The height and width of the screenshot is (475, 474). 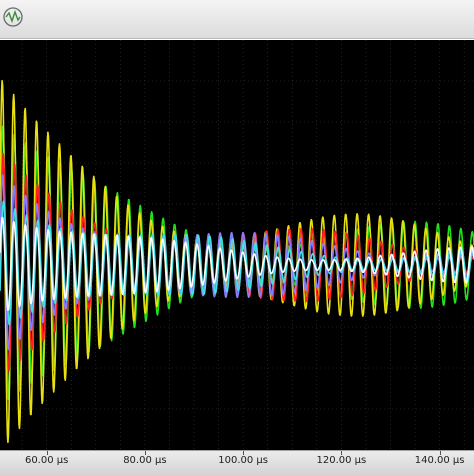 I want to click on time-tick-label: 140.00 µs, so click(x=439, y=460).